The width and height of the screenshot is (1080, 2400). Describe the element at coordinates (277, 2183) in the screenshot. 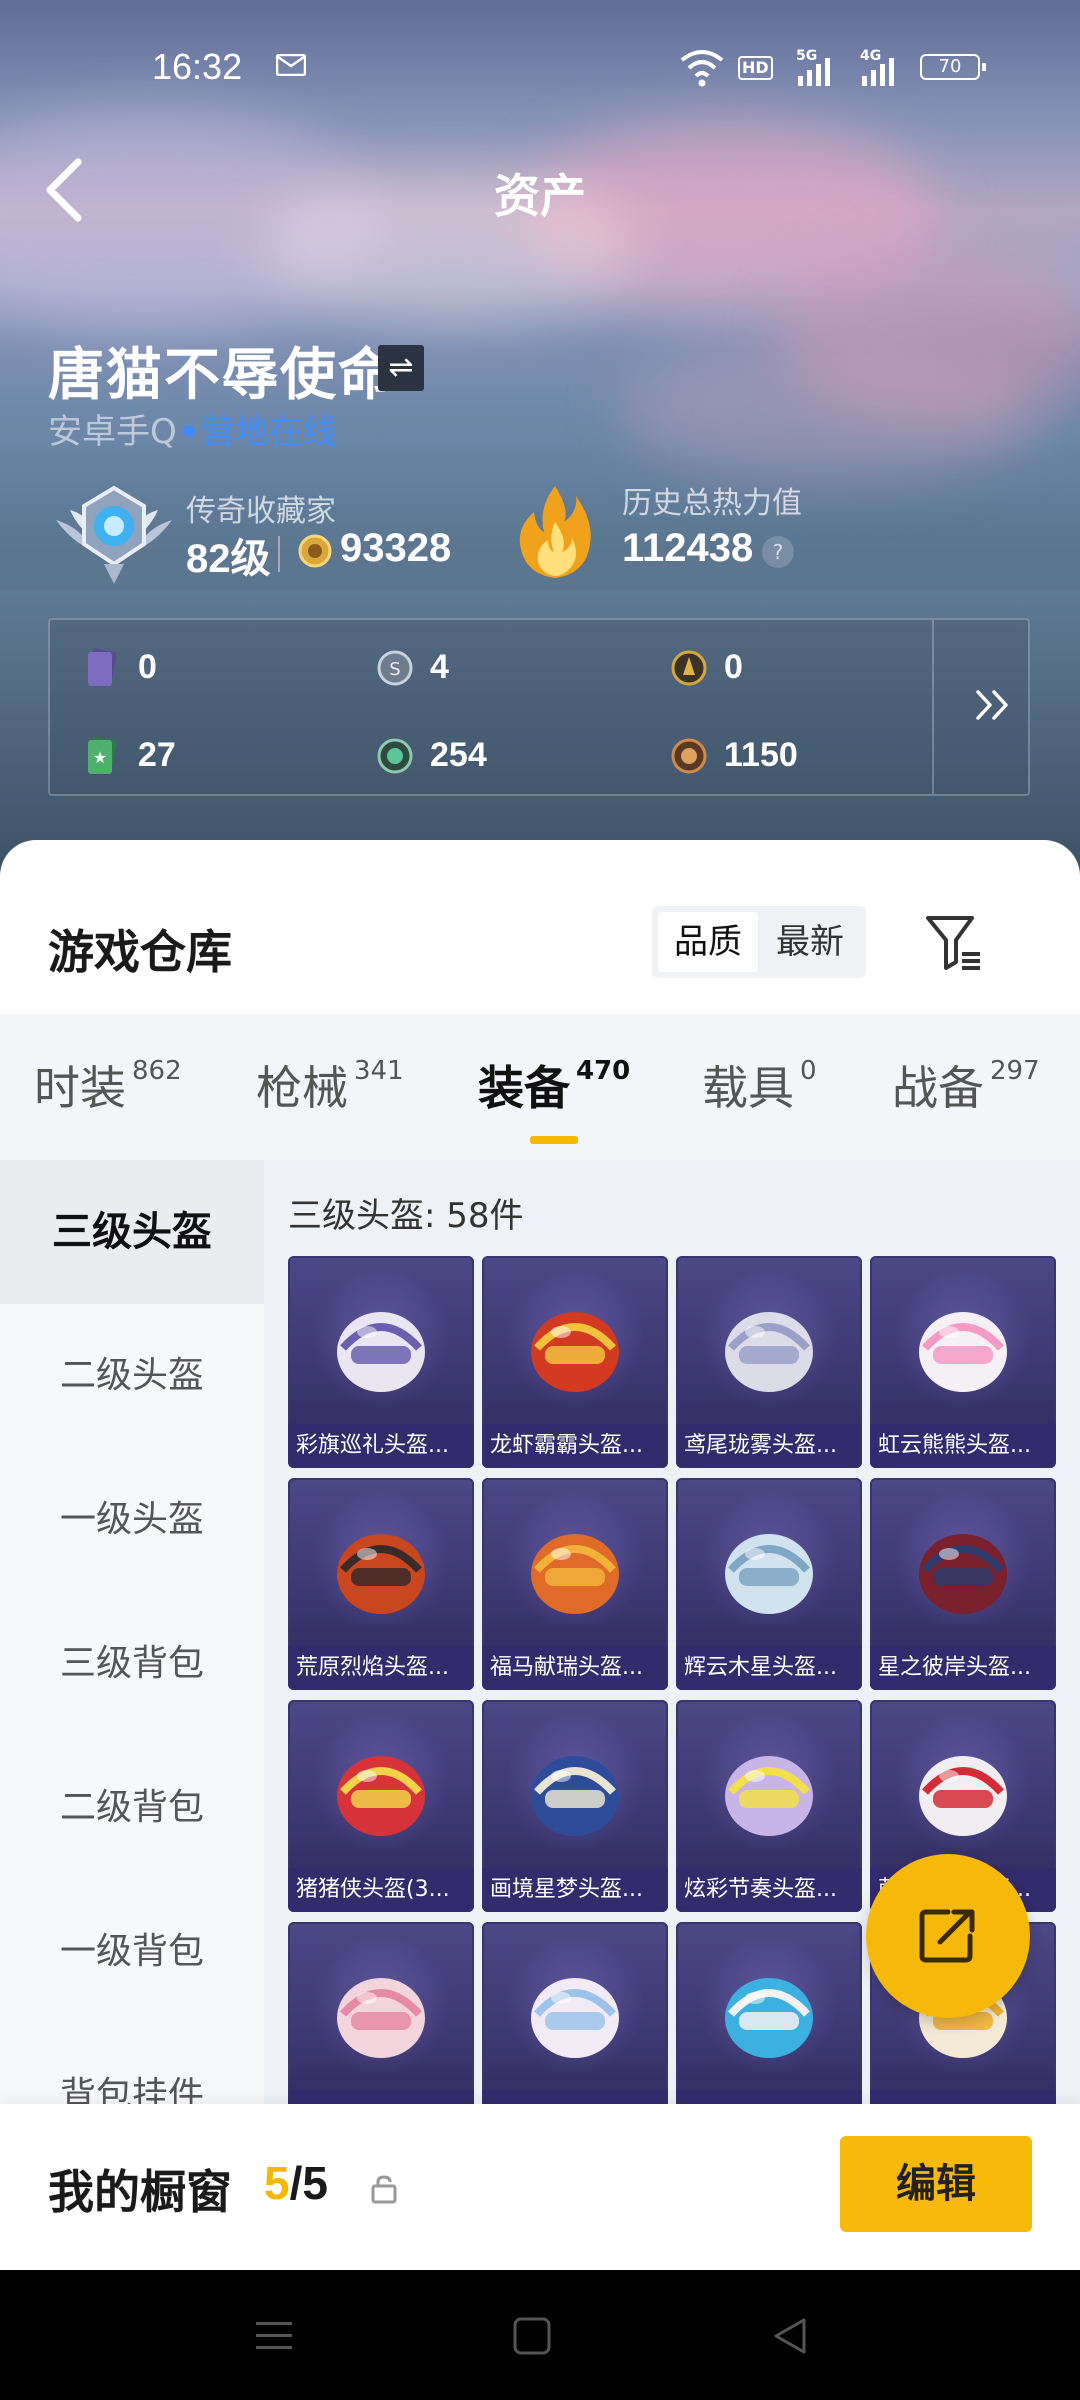

I see `showcase-current: 5` at that location.